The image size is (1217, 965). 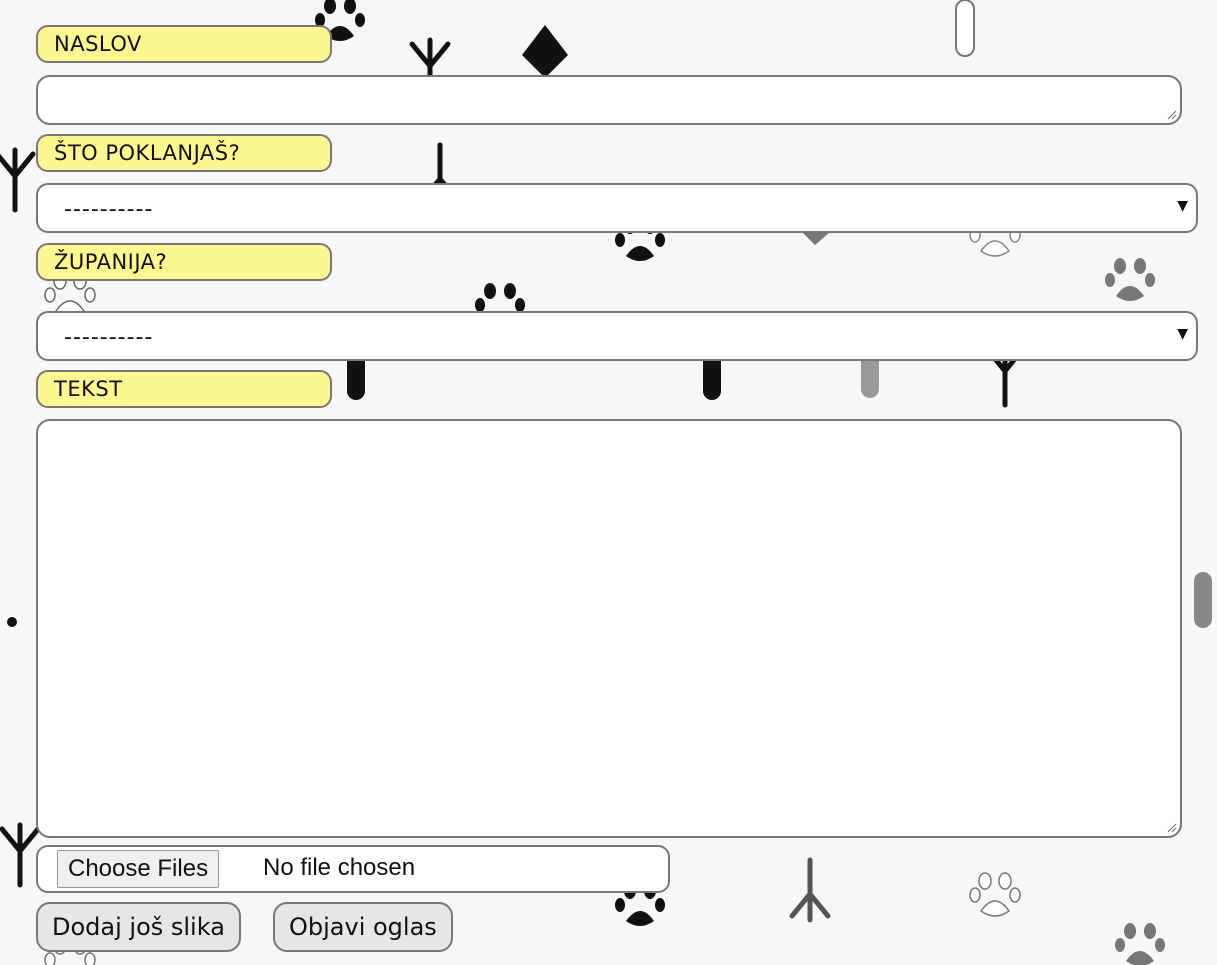 I want to click on title-label: NASLOV, so click(x=184, y=44).